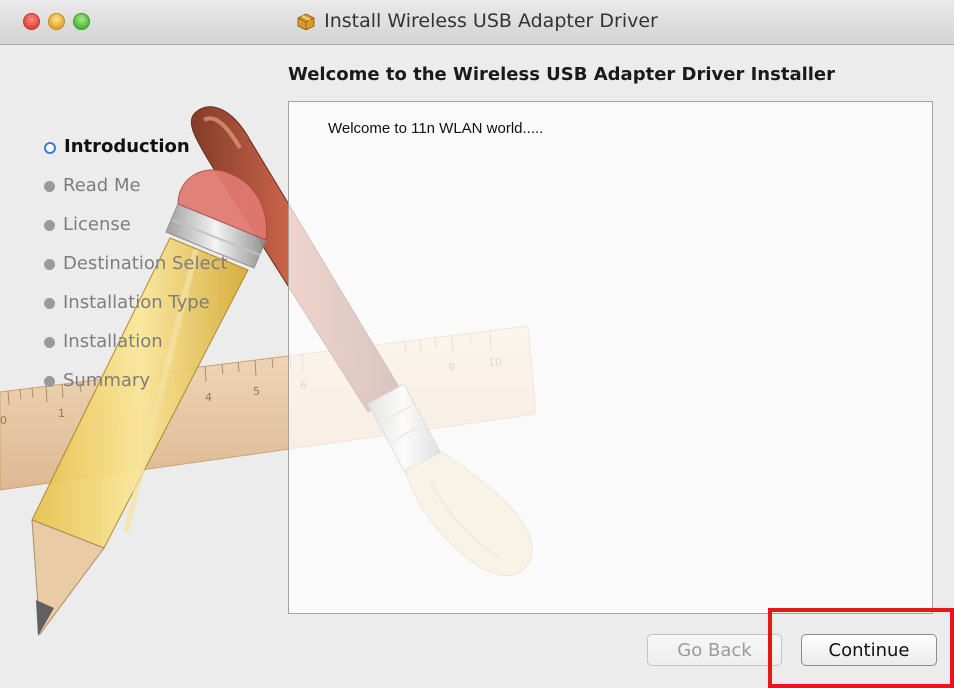  I want to click on step-read-me: Read Me, so click(136, 194).